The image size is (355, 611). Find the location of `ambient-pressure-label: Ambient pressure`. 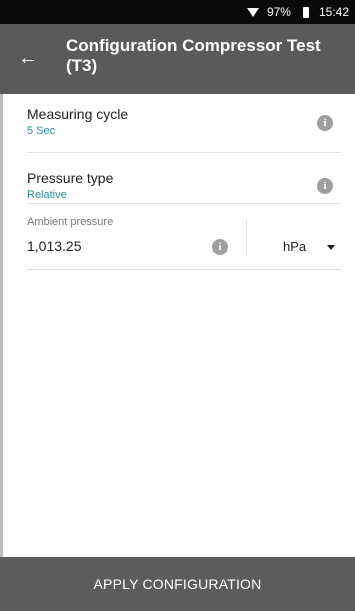

ambient-pressure-label: Ambient pressure is located at coordinates (70, 222).